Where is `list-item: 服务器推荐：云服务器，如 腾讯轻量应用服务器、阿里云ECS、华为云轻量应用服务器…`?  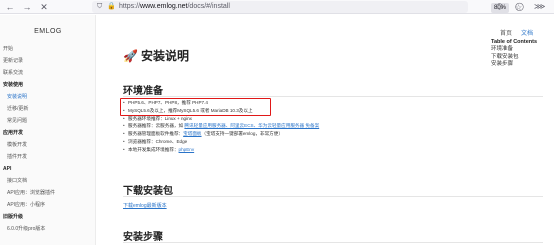
list-item: 服务器推荐：云服务器，如 腾讯轻量应用服务器、阿里云ECS、华为云轻量应用服务器… is located at coordinates (268, 126).